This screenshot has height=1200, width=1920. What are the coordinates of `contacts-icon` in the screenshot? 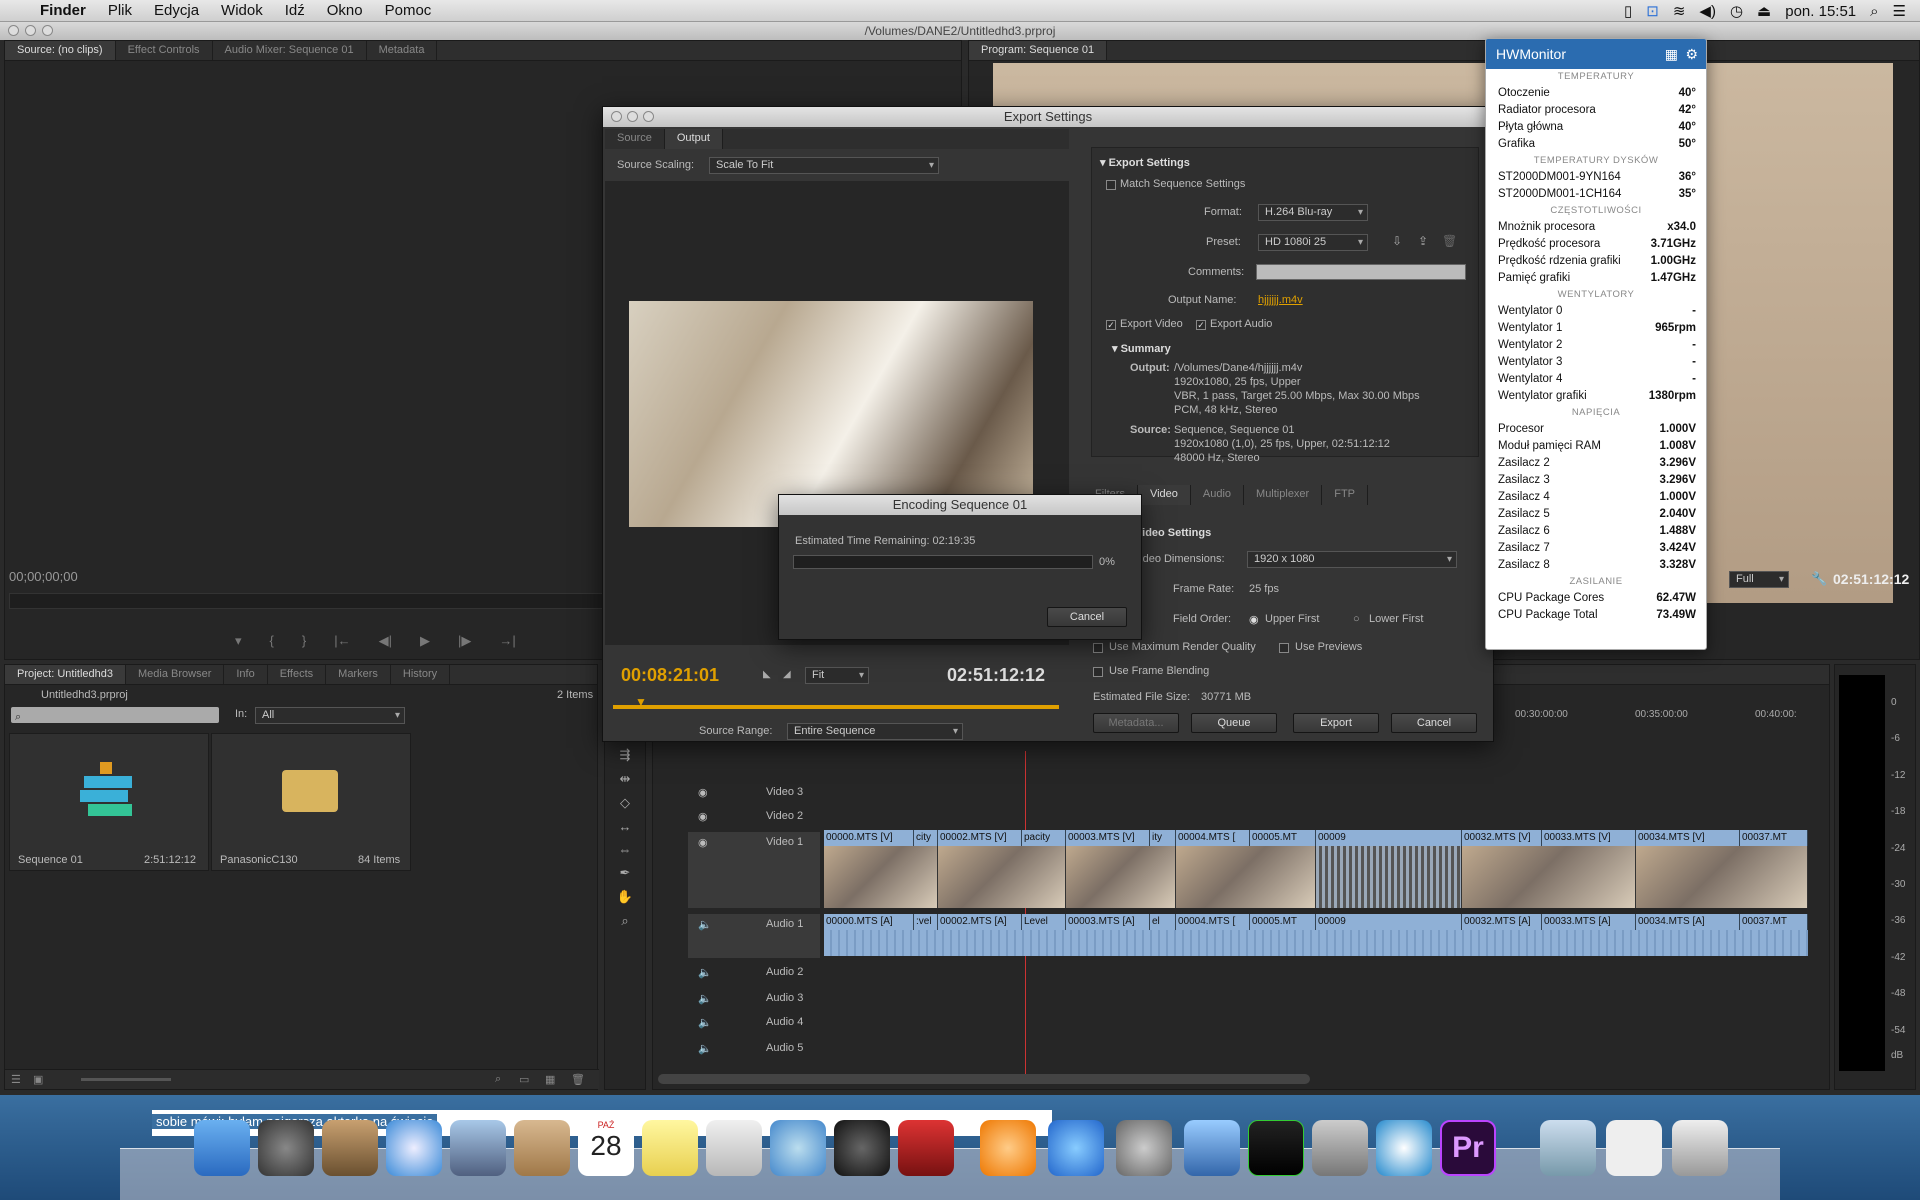 It's located at (542, 1148).